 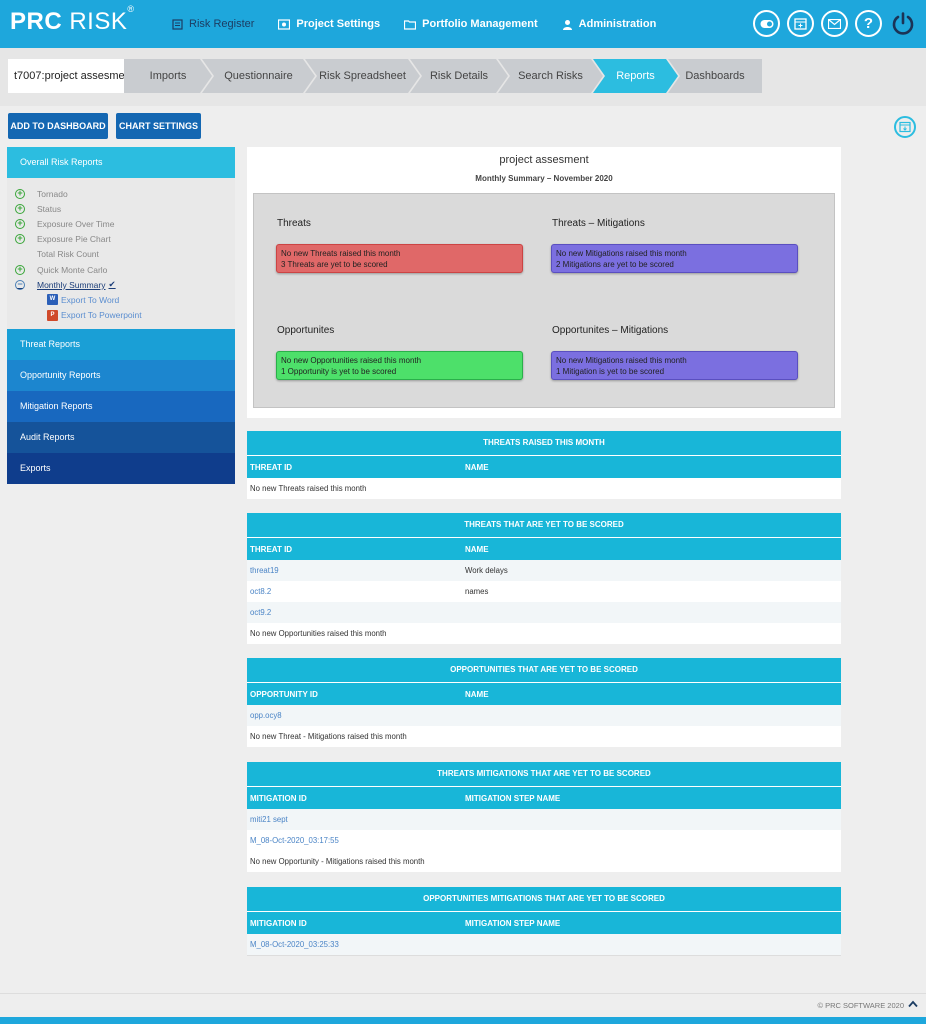 I want to click on table-row: No new Opportunities raised this month, so click(x=318, y=633).